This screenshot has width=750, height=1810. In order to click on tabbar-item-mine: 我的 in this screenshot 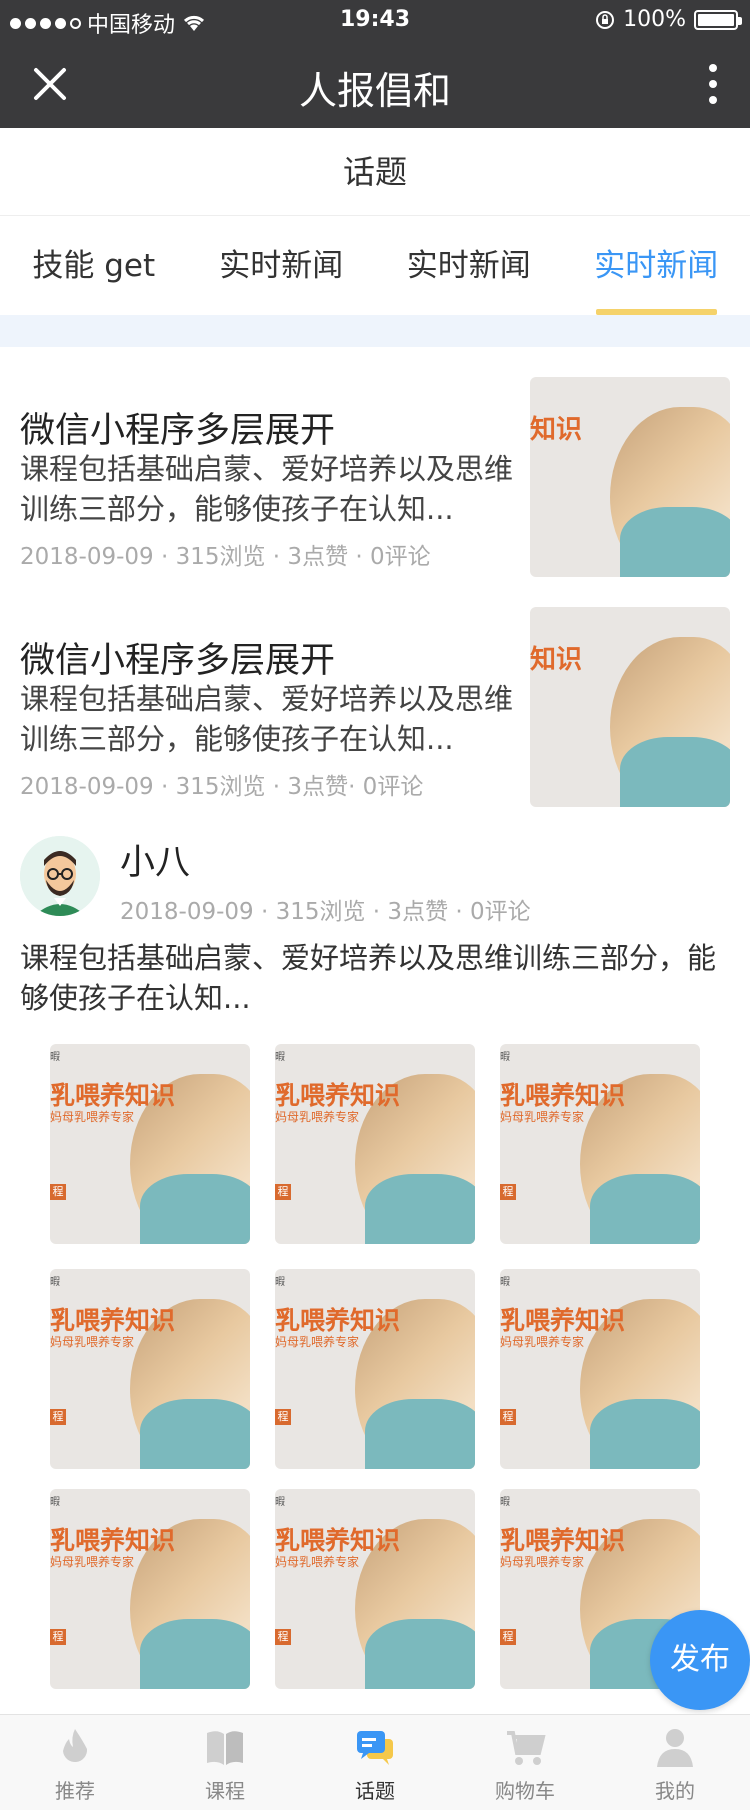, I will do `click(675, 1762)`.